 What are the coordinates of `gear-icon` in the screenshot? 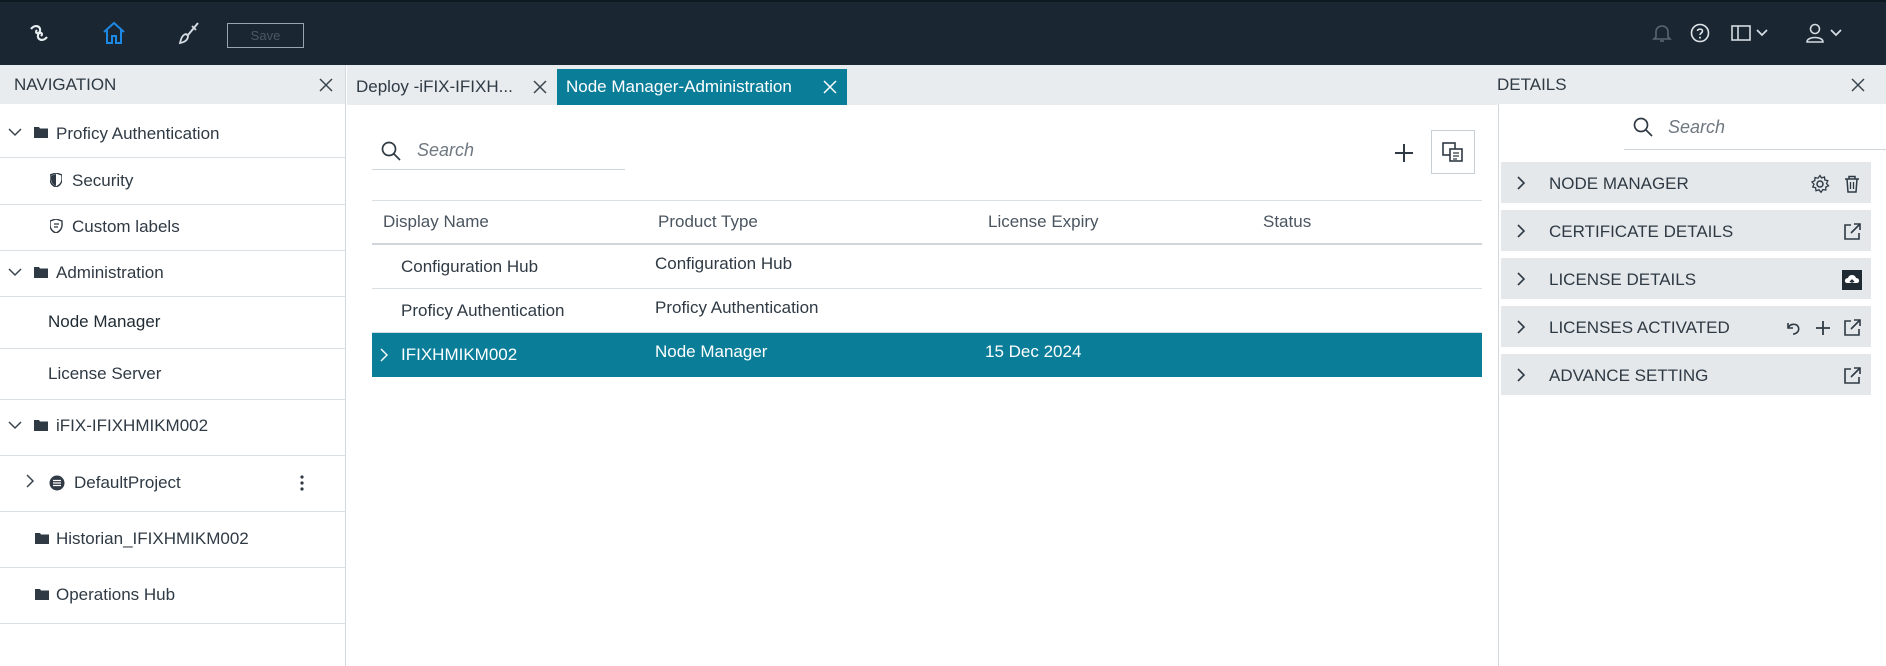 It's located at (1820, 184).